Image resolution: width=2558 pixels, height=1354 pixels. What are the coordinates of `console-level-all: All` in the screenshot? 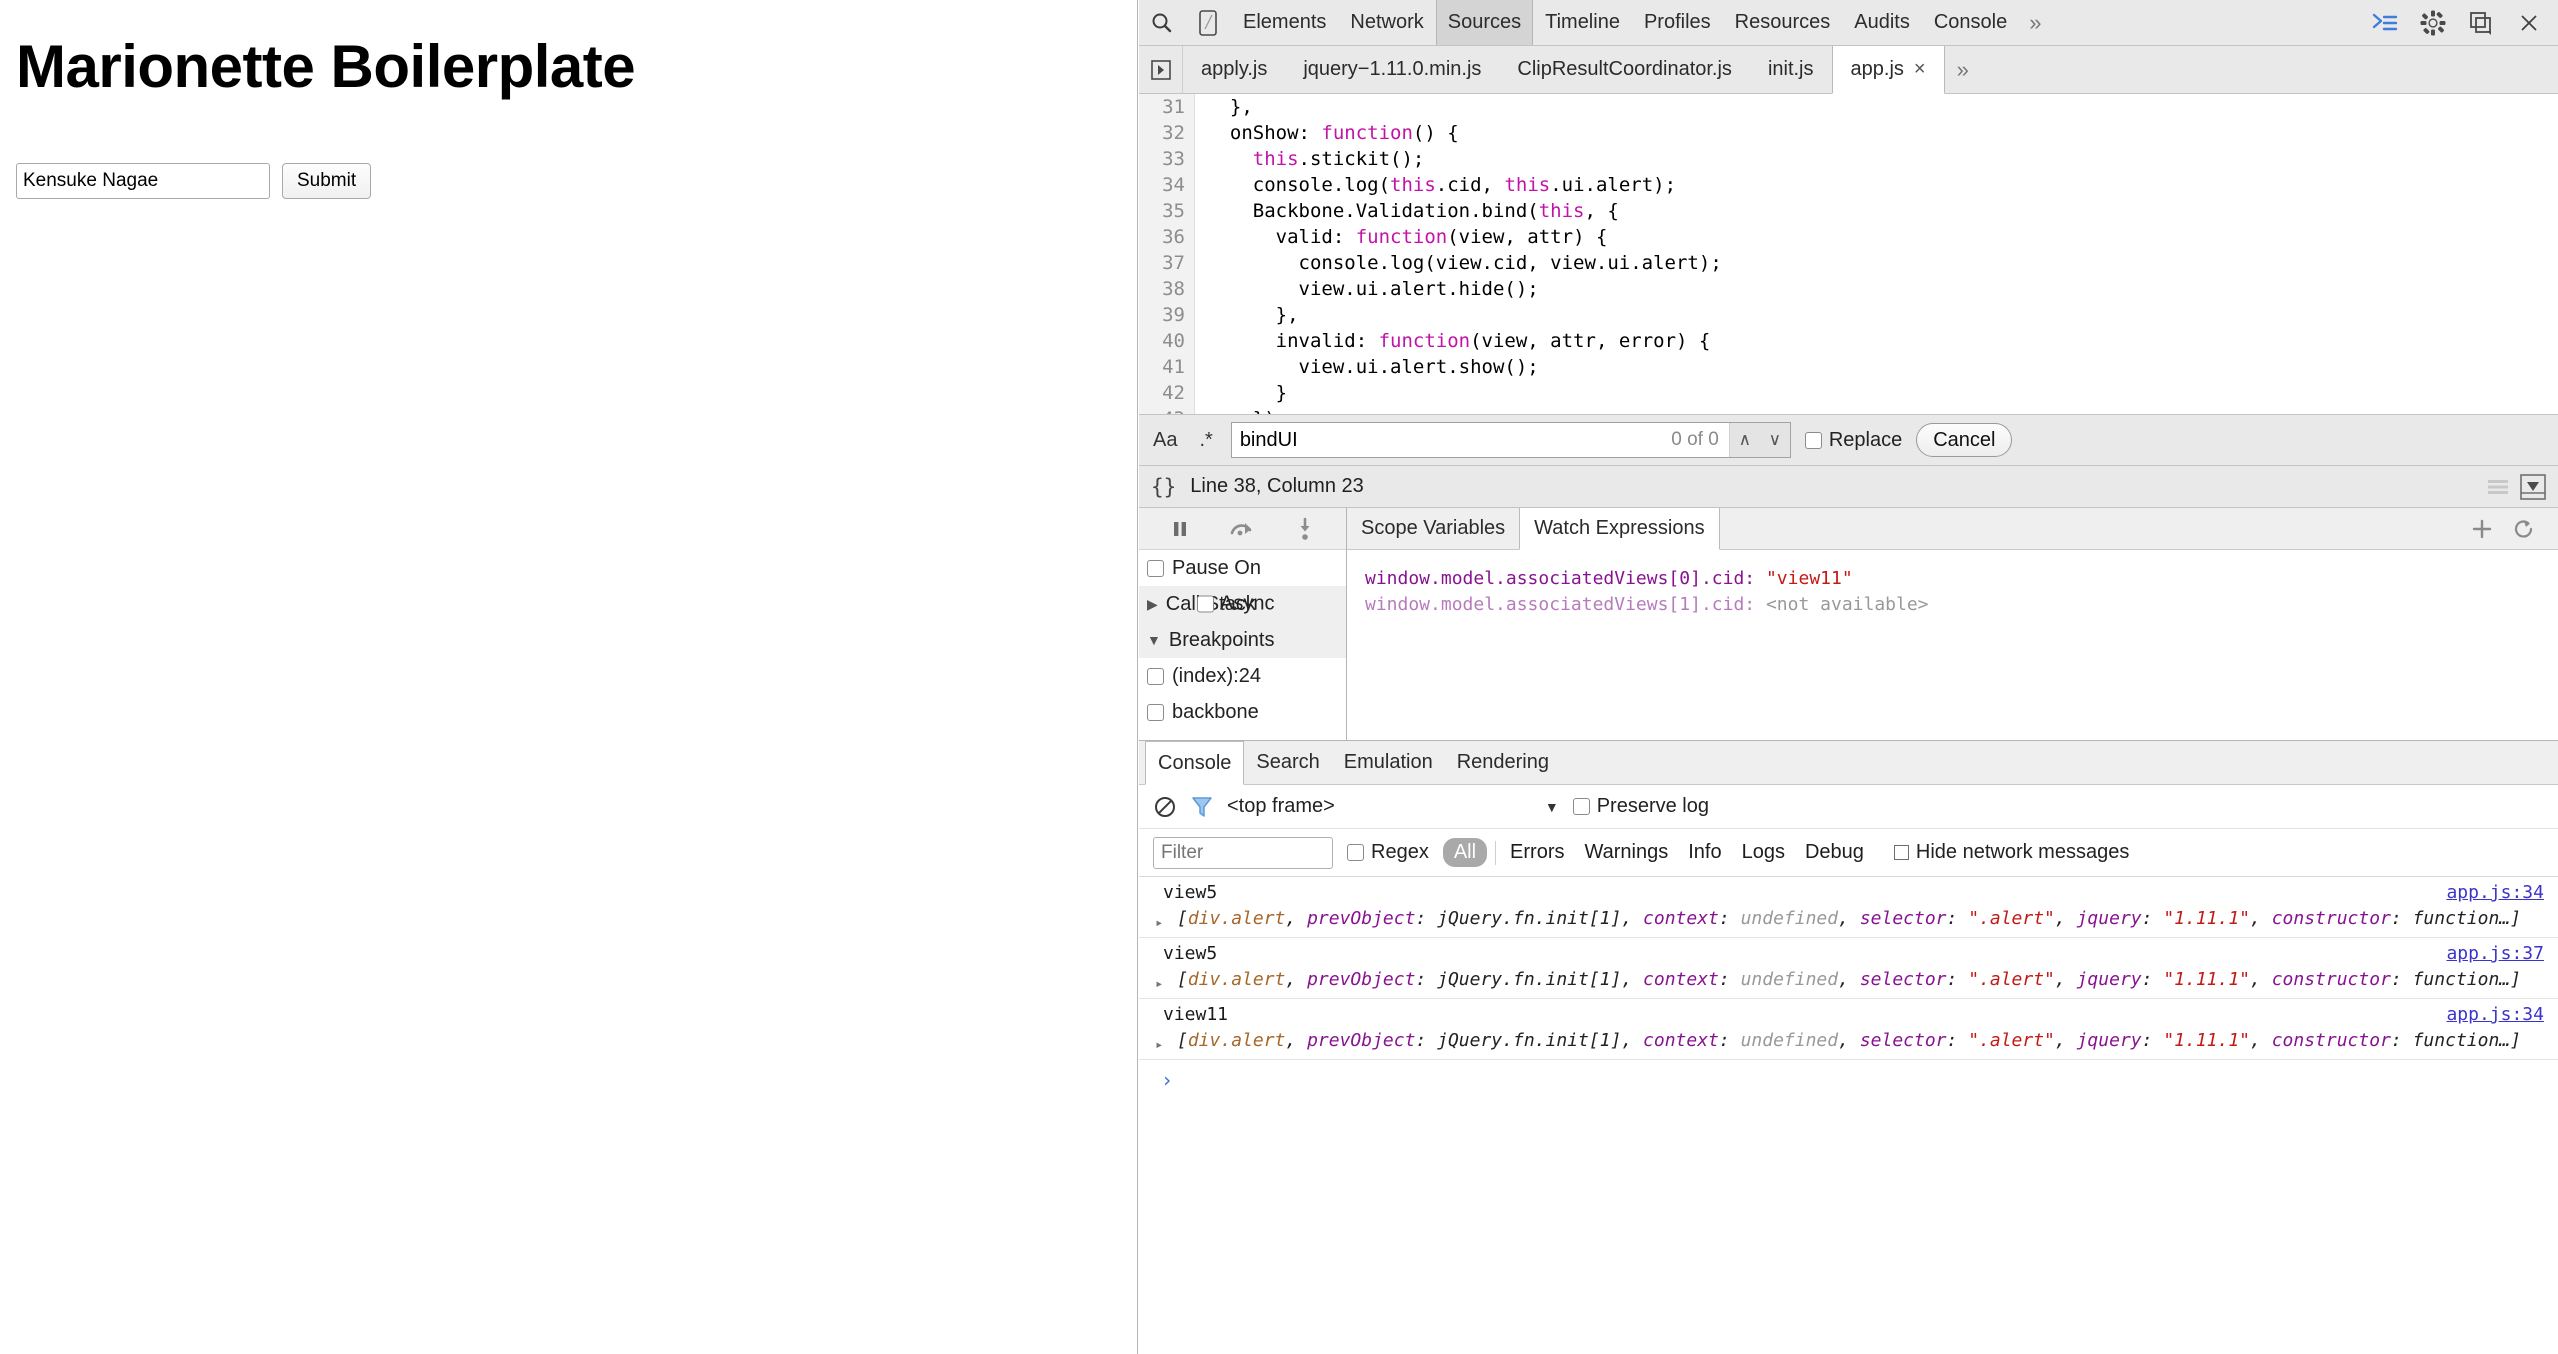 It's located at (1465, 852).